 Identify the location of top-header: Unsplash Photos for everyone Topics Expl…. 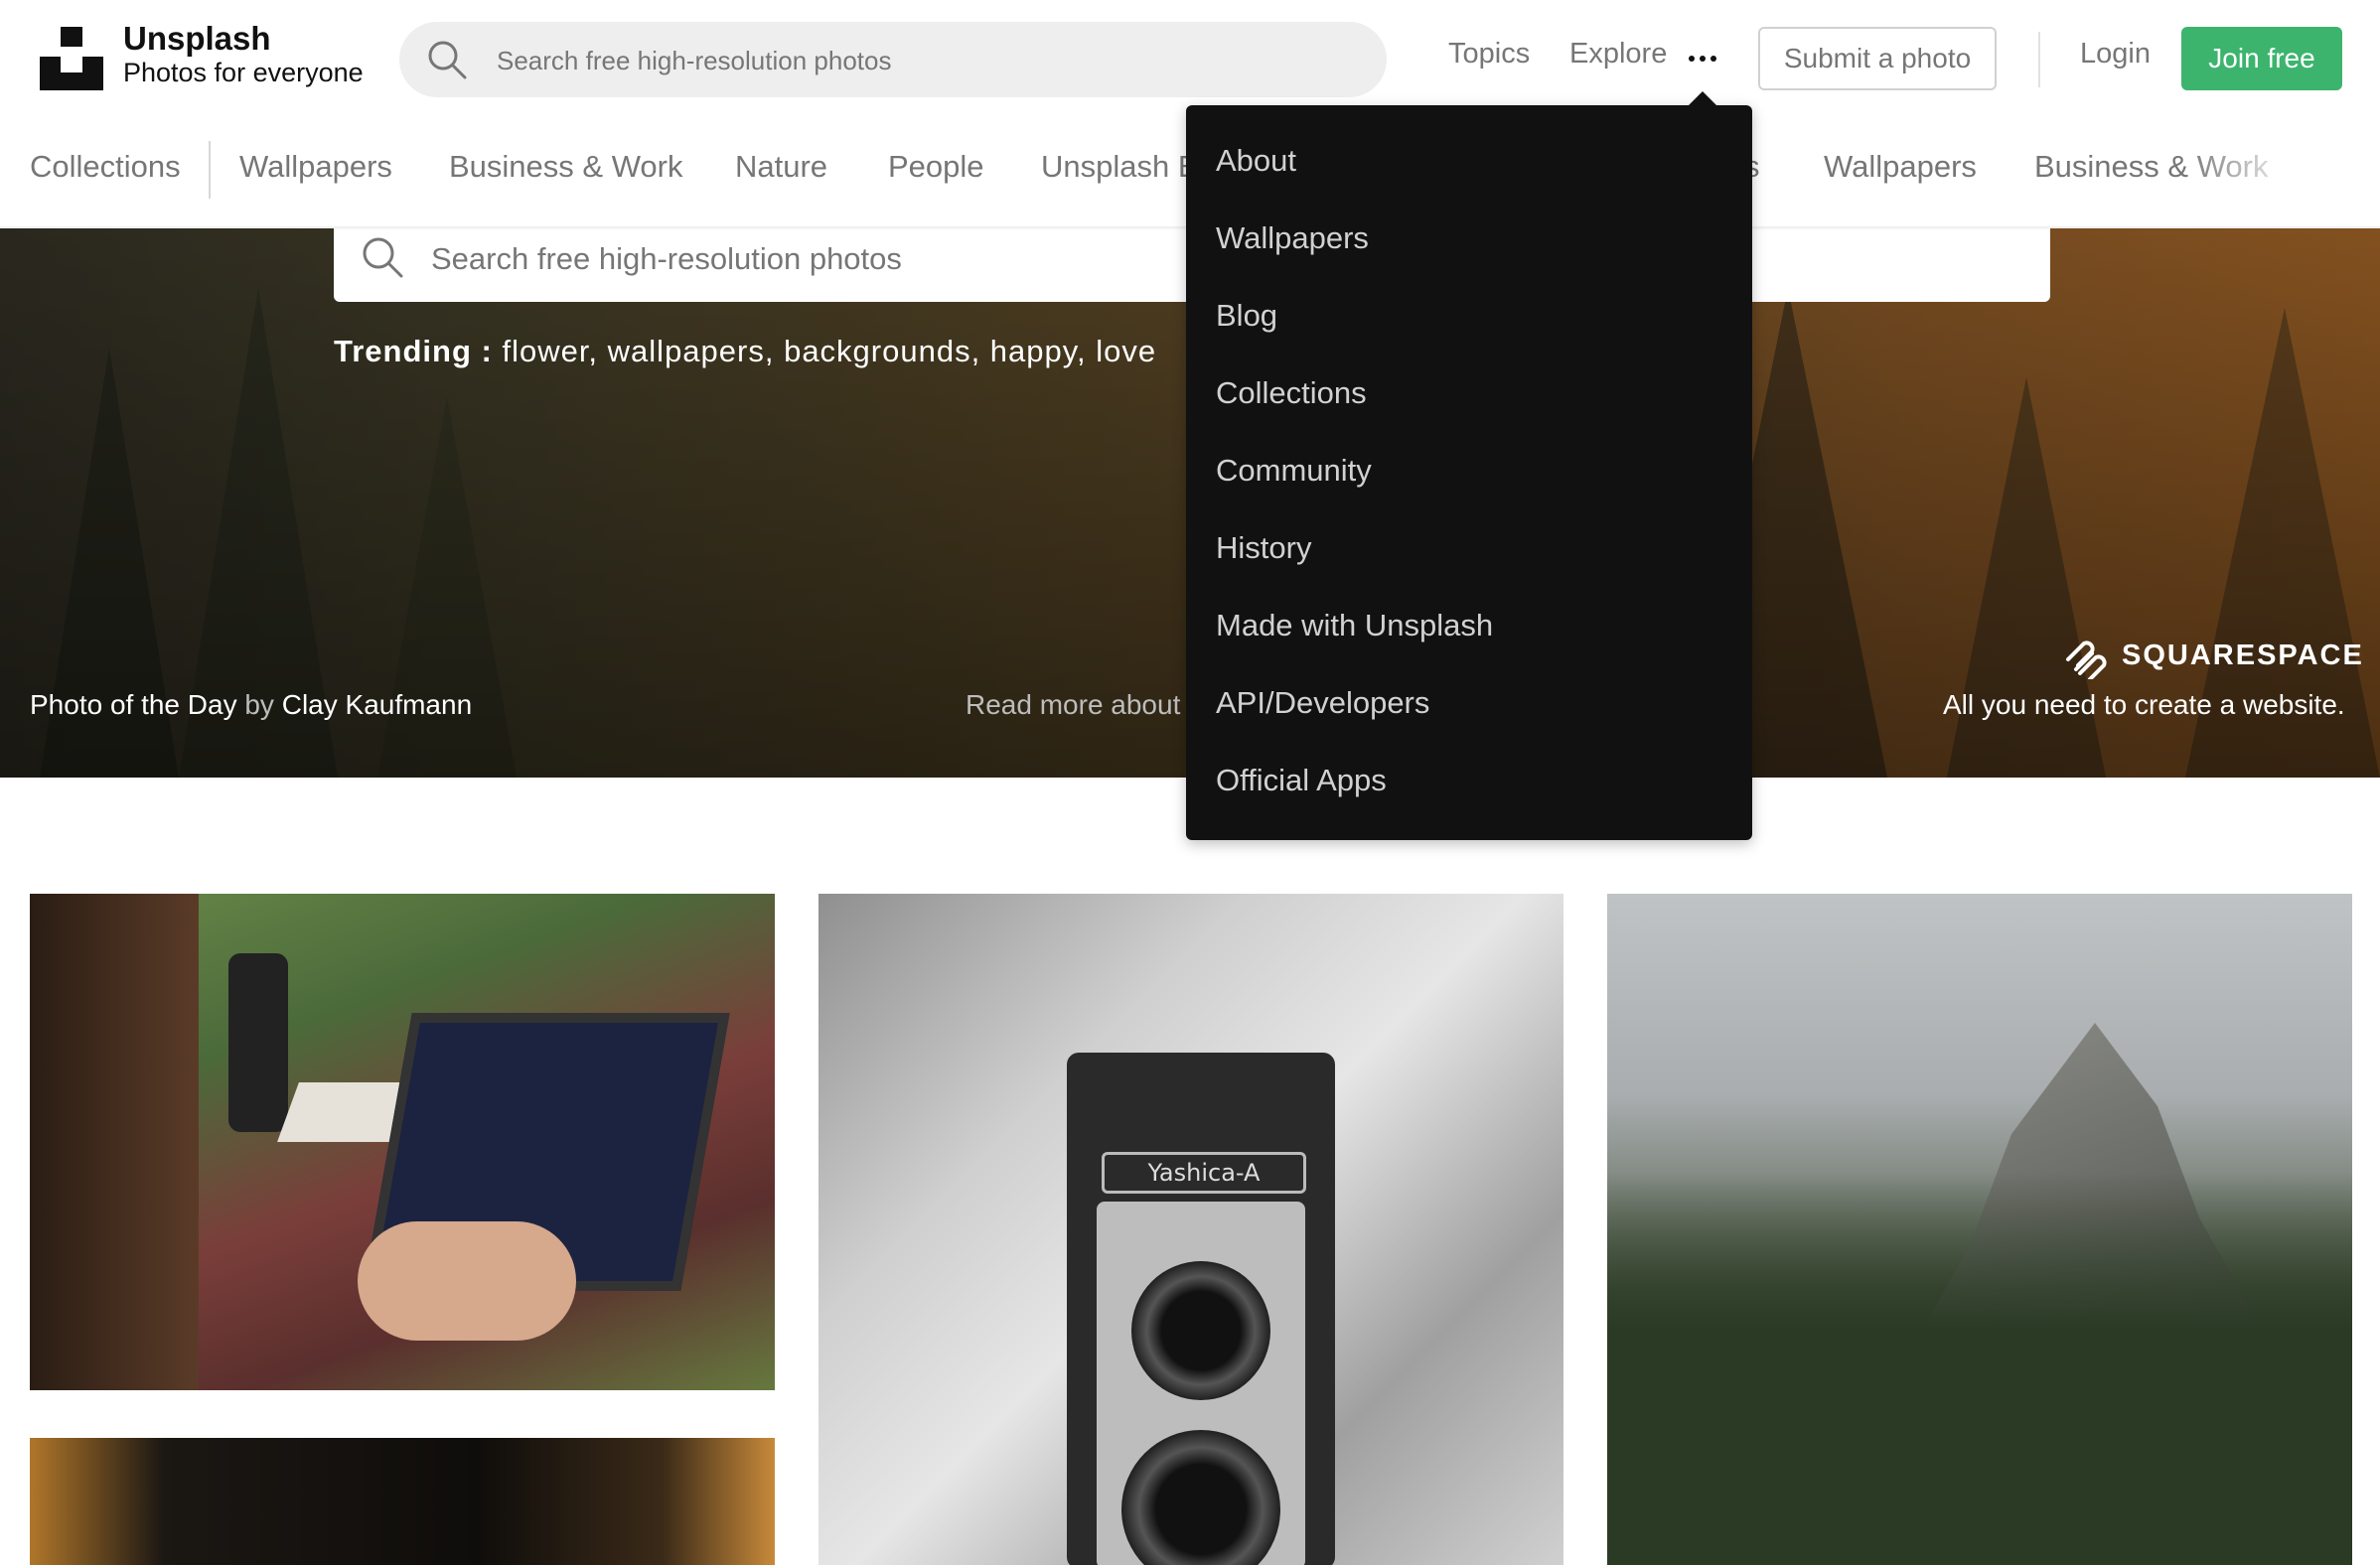
(1190, 59).